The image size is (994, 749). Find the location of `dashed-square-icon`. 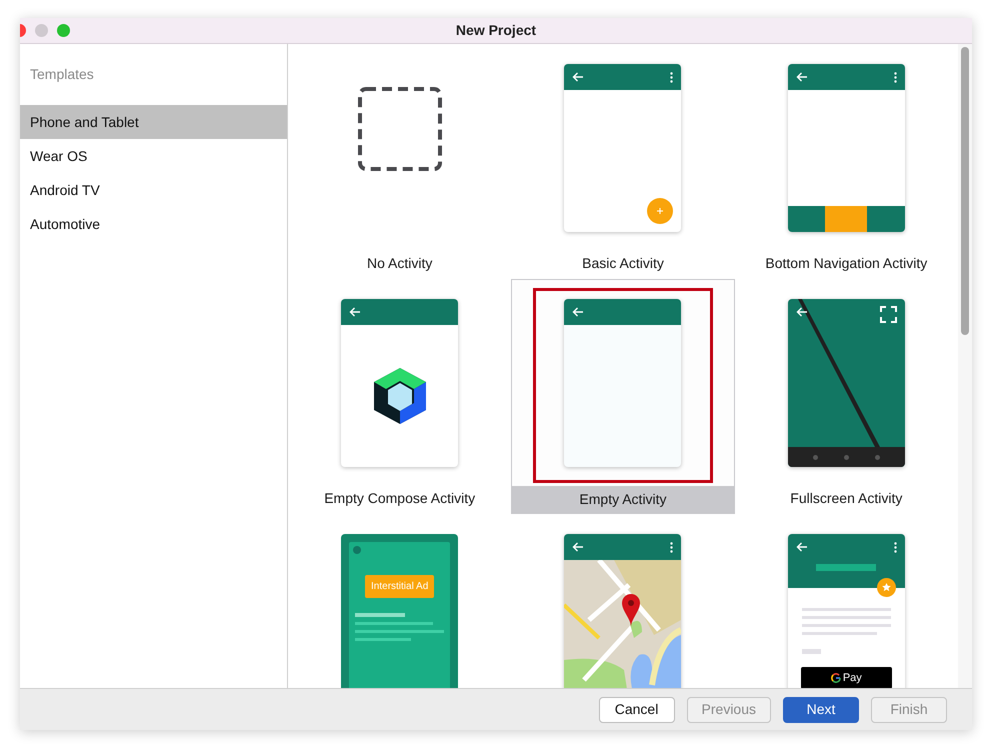

dashed-square-icon is located at coordinates (399, 129).